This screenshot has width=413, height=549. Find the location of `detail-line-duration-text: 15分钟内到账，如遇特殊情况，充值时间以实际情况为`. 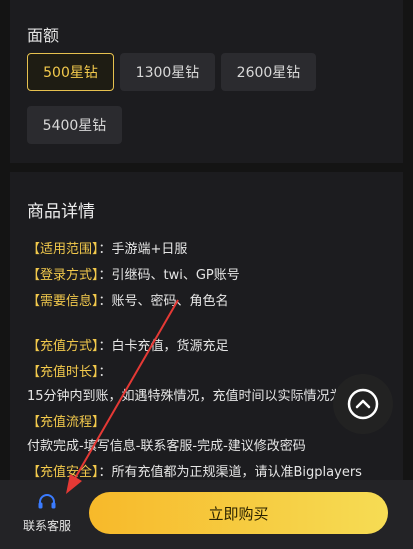

detail-line-duration-text: 15分钟内到账，如遇特殊情况，充值时间以实际情况为 is located at coordinates (185, 394).